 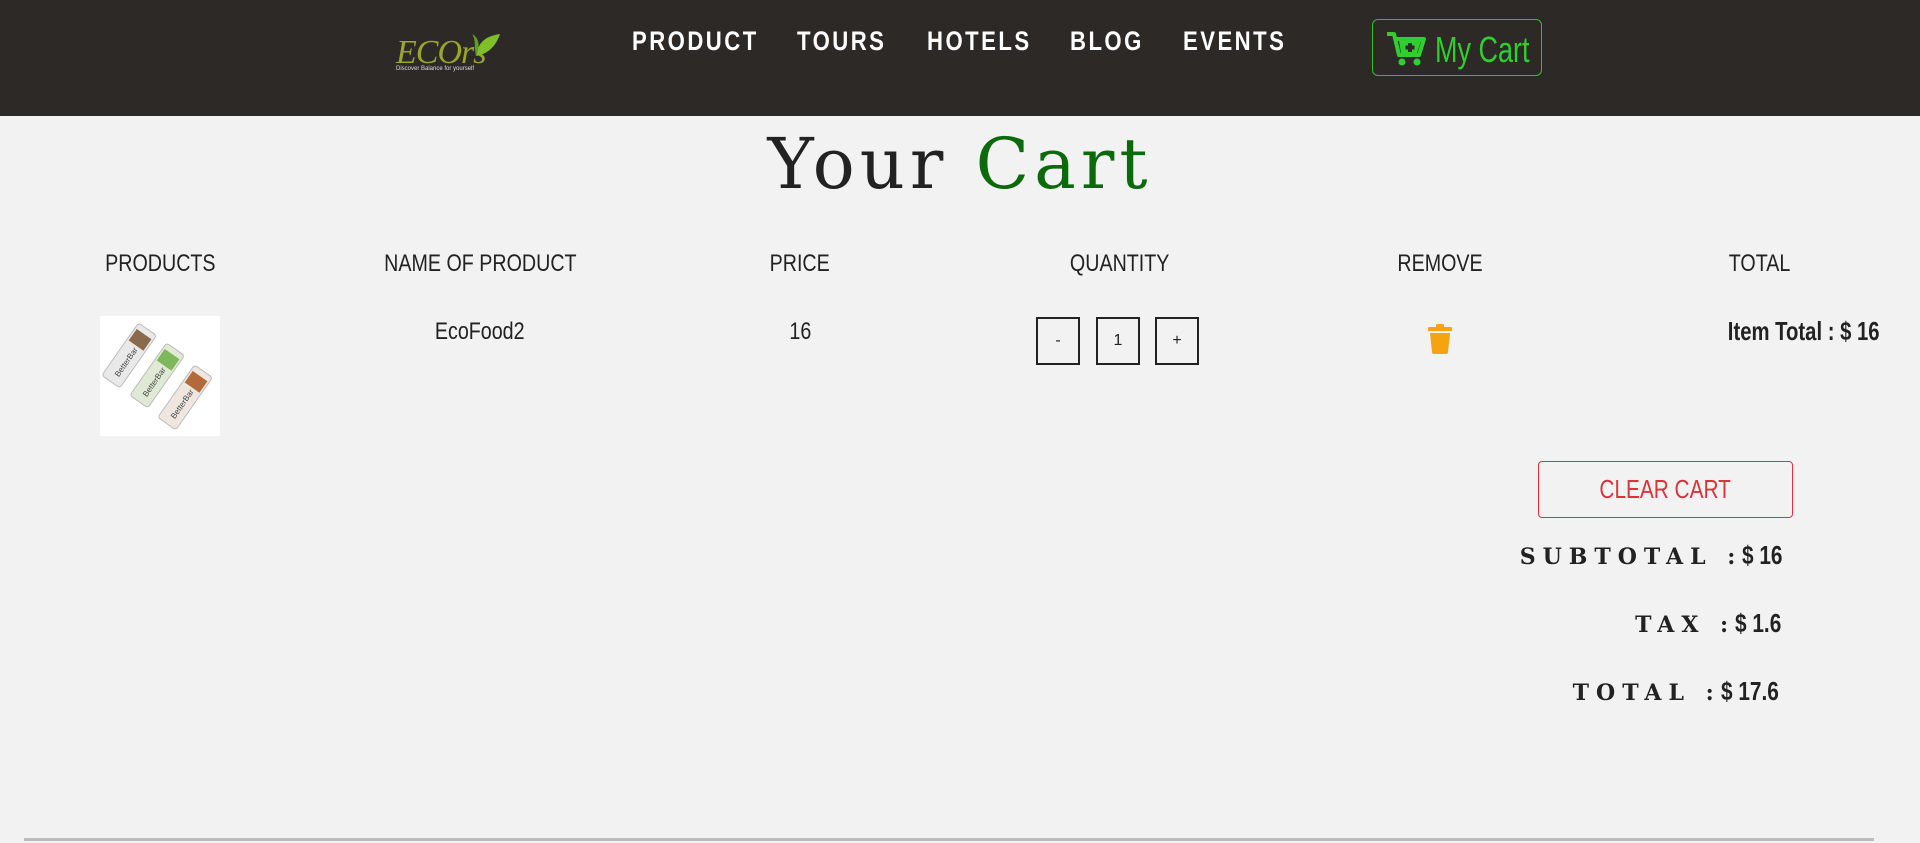 I want to click on subtotal-label: SUBTOTAL :, so click(x=1631, y=557).